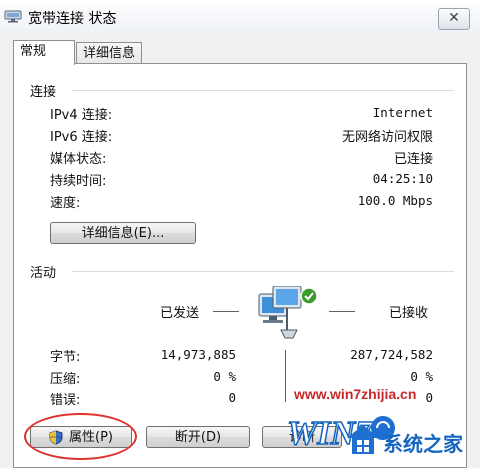  What do you see at coordinates (65, 379) in the screenshot?
I see `compression-label: 压缩:` at bounding box center [65, 379].